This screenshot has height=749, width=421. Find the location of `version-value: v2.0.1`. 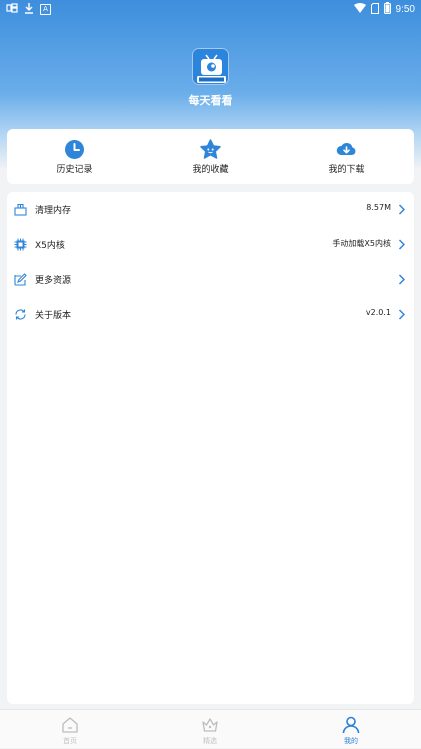

version-value: v2.0.1 is located at coordinates (378, 312).